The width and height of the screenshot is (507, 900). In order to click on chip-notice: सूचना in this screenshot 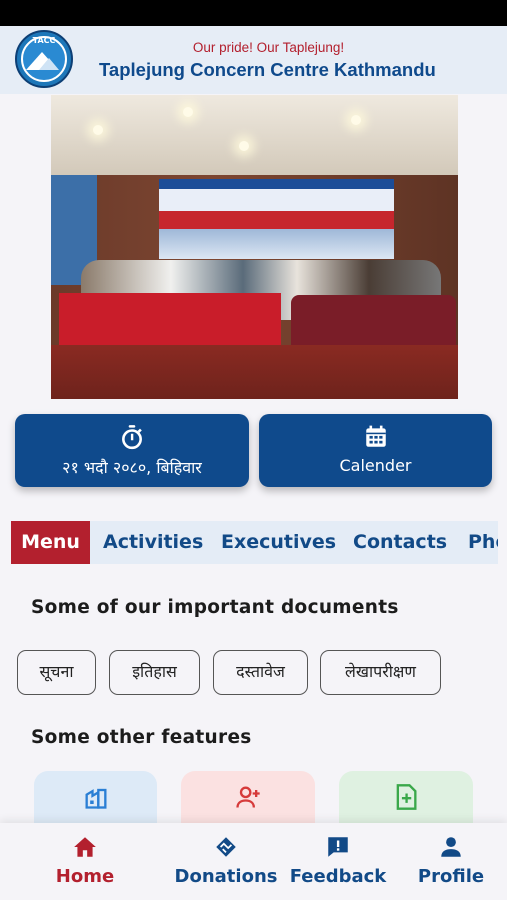, I will do `click(56, 672)`.